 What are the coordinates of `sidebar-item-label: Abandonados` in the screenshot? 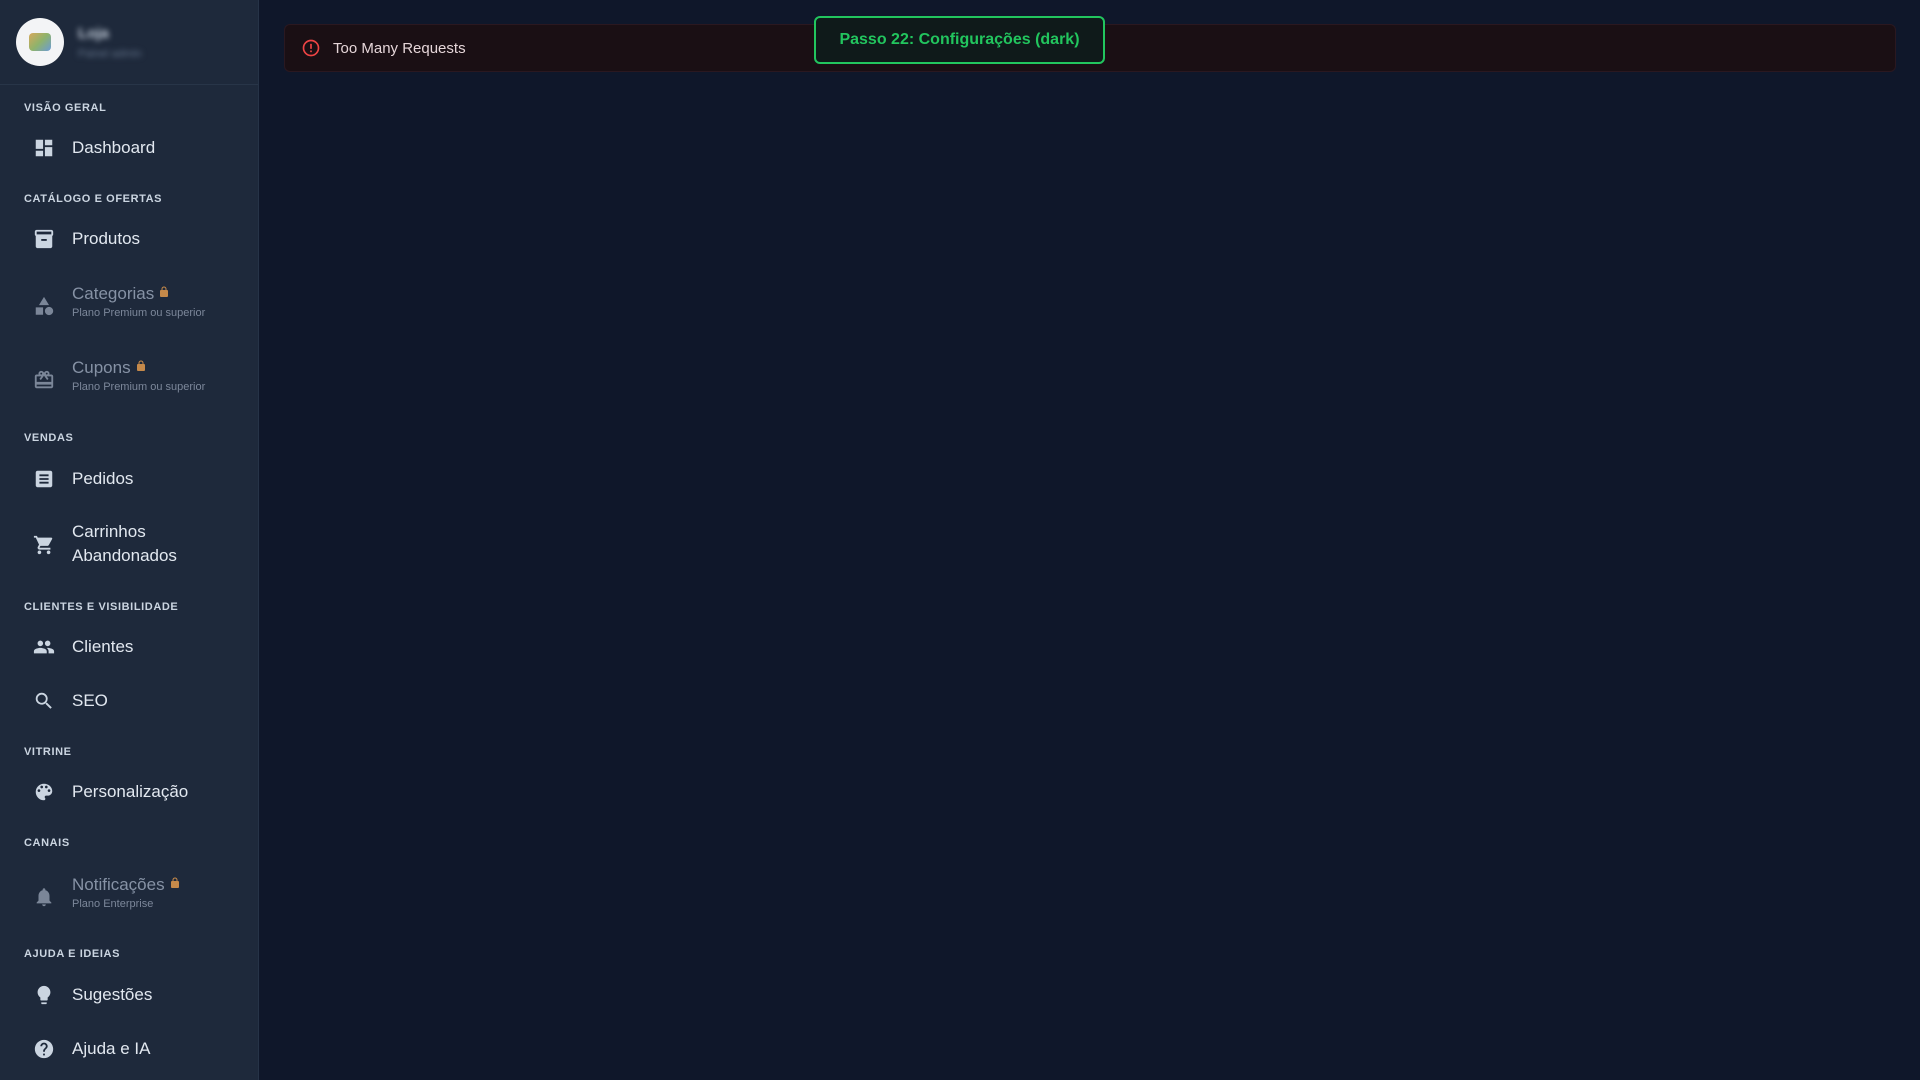 It's located at (124, 555).